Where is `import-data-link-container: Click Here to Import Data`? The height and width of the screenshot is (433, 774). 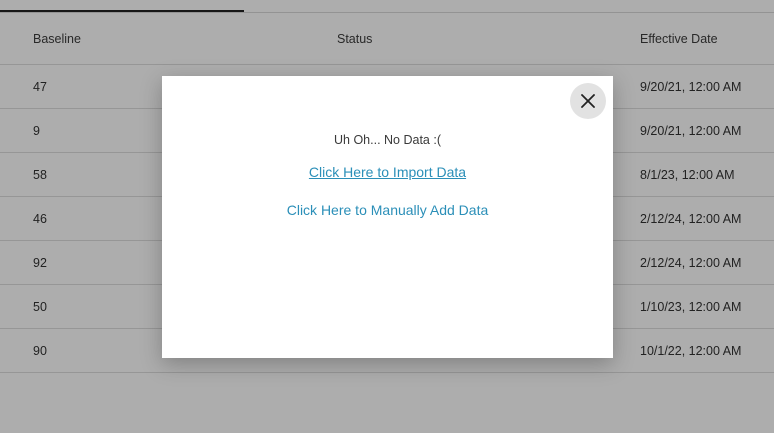 import-data-link-container: Click Here to Import Data is located at coordinates (387, 172).